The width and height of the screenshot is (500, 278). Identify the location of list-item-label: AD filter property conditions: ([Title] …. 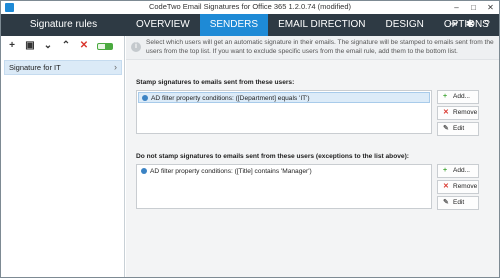
(231, 171).